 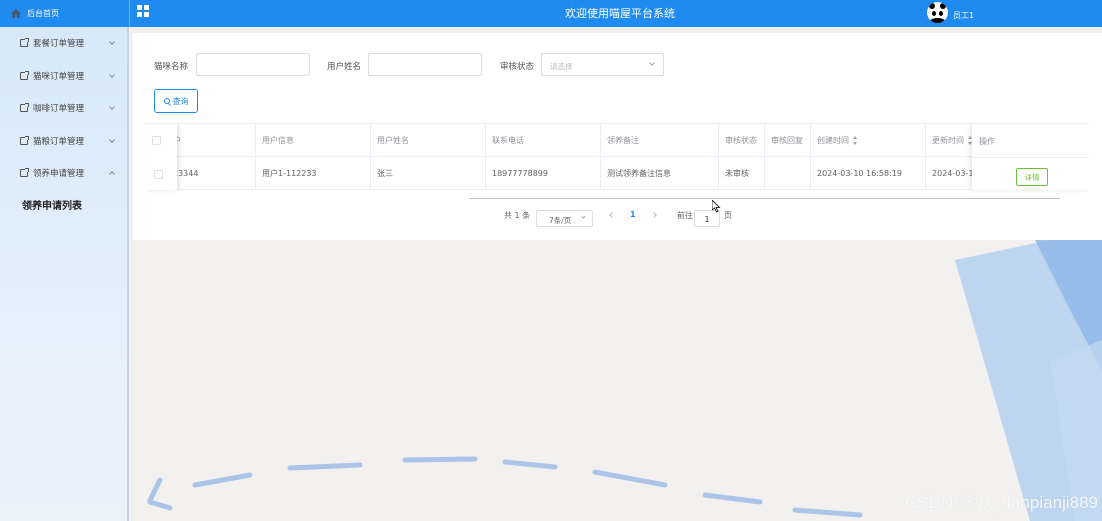 What do you see at coordinates (59, 44) in the screenshot?
I see `sidebar-item-label: 套餐订单管理` at bounding box center [59, 44].